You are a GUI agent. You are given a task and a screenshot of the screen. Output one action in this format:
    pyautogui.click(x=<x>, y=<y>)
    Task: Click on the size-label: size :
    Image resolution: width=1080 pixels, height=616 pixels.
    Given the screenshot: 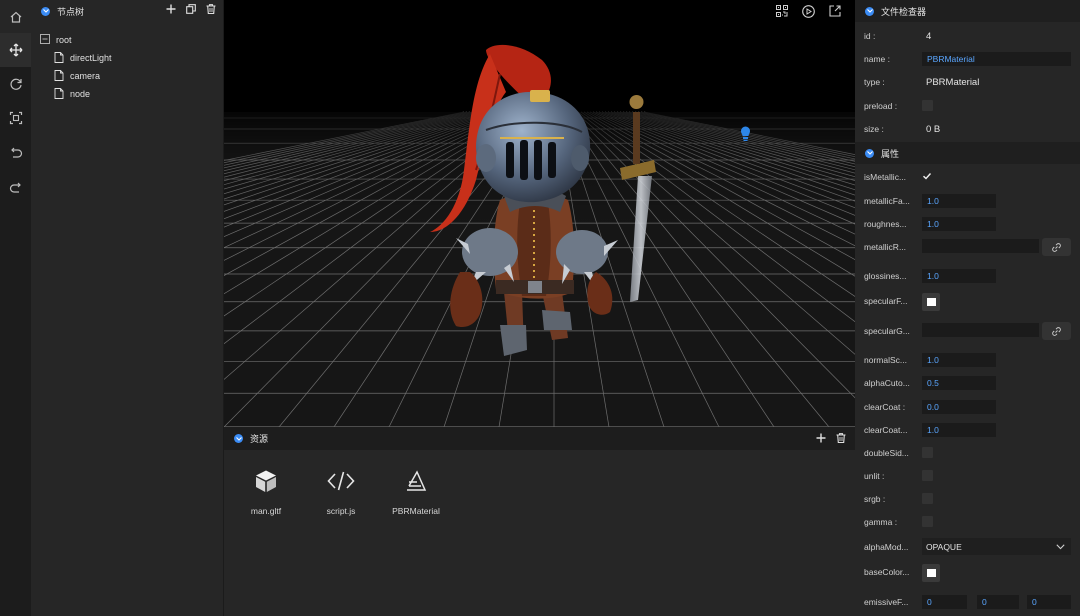 What is the action you would take?
    pyautogui.click(x=874, y=129)
    